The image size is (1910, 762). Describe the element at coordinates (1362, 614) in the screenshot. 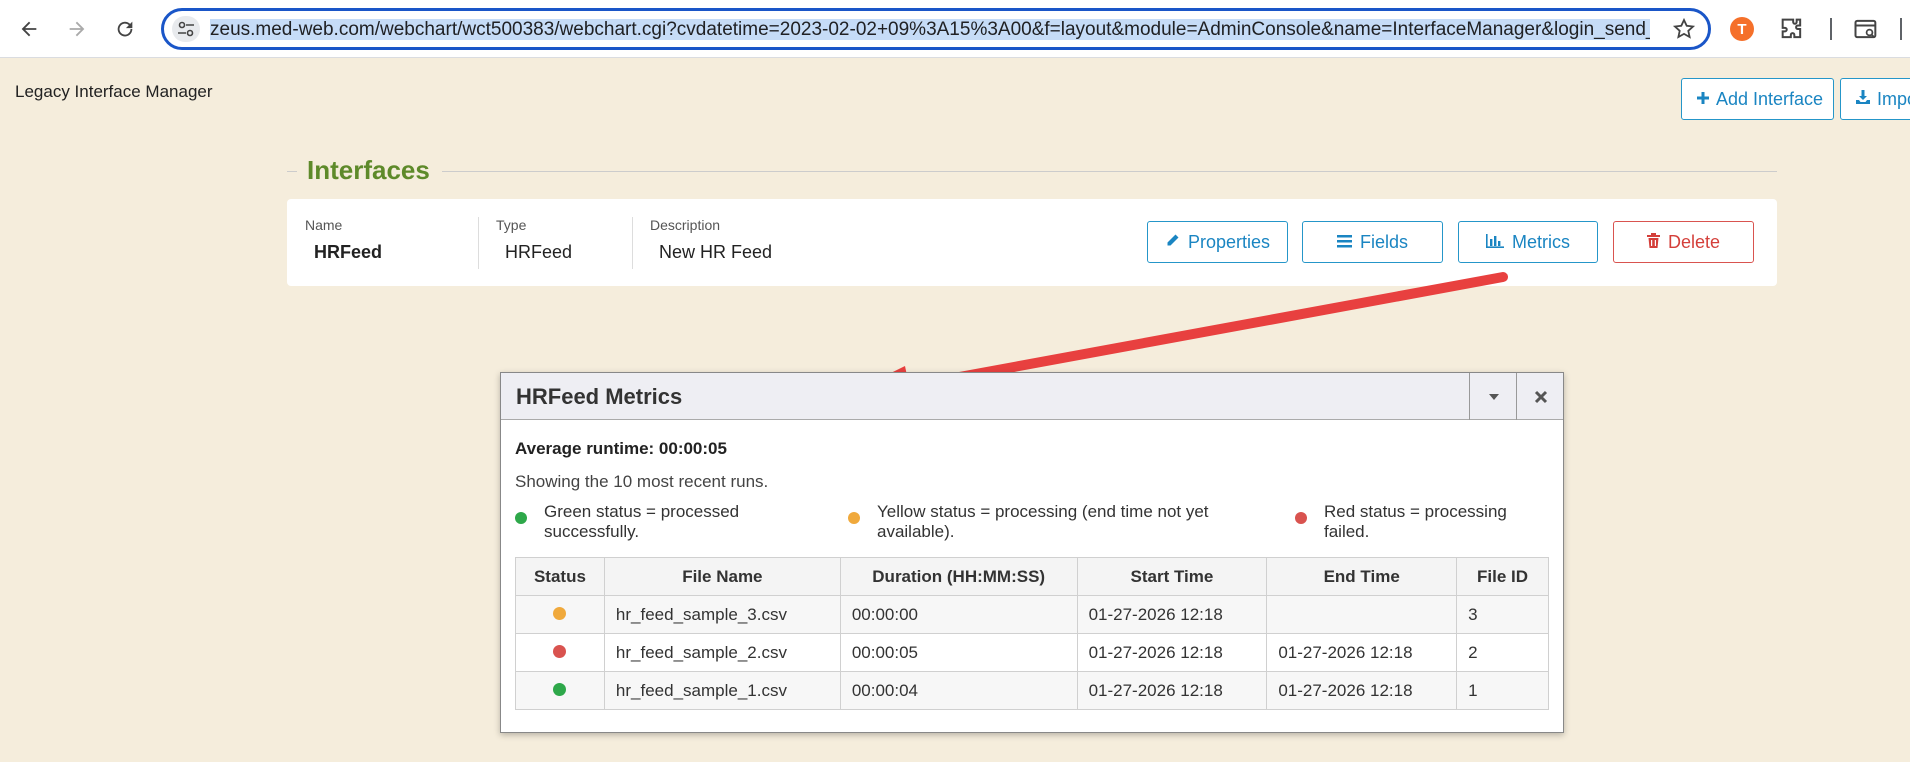

I see `end-time-cell` at that location.